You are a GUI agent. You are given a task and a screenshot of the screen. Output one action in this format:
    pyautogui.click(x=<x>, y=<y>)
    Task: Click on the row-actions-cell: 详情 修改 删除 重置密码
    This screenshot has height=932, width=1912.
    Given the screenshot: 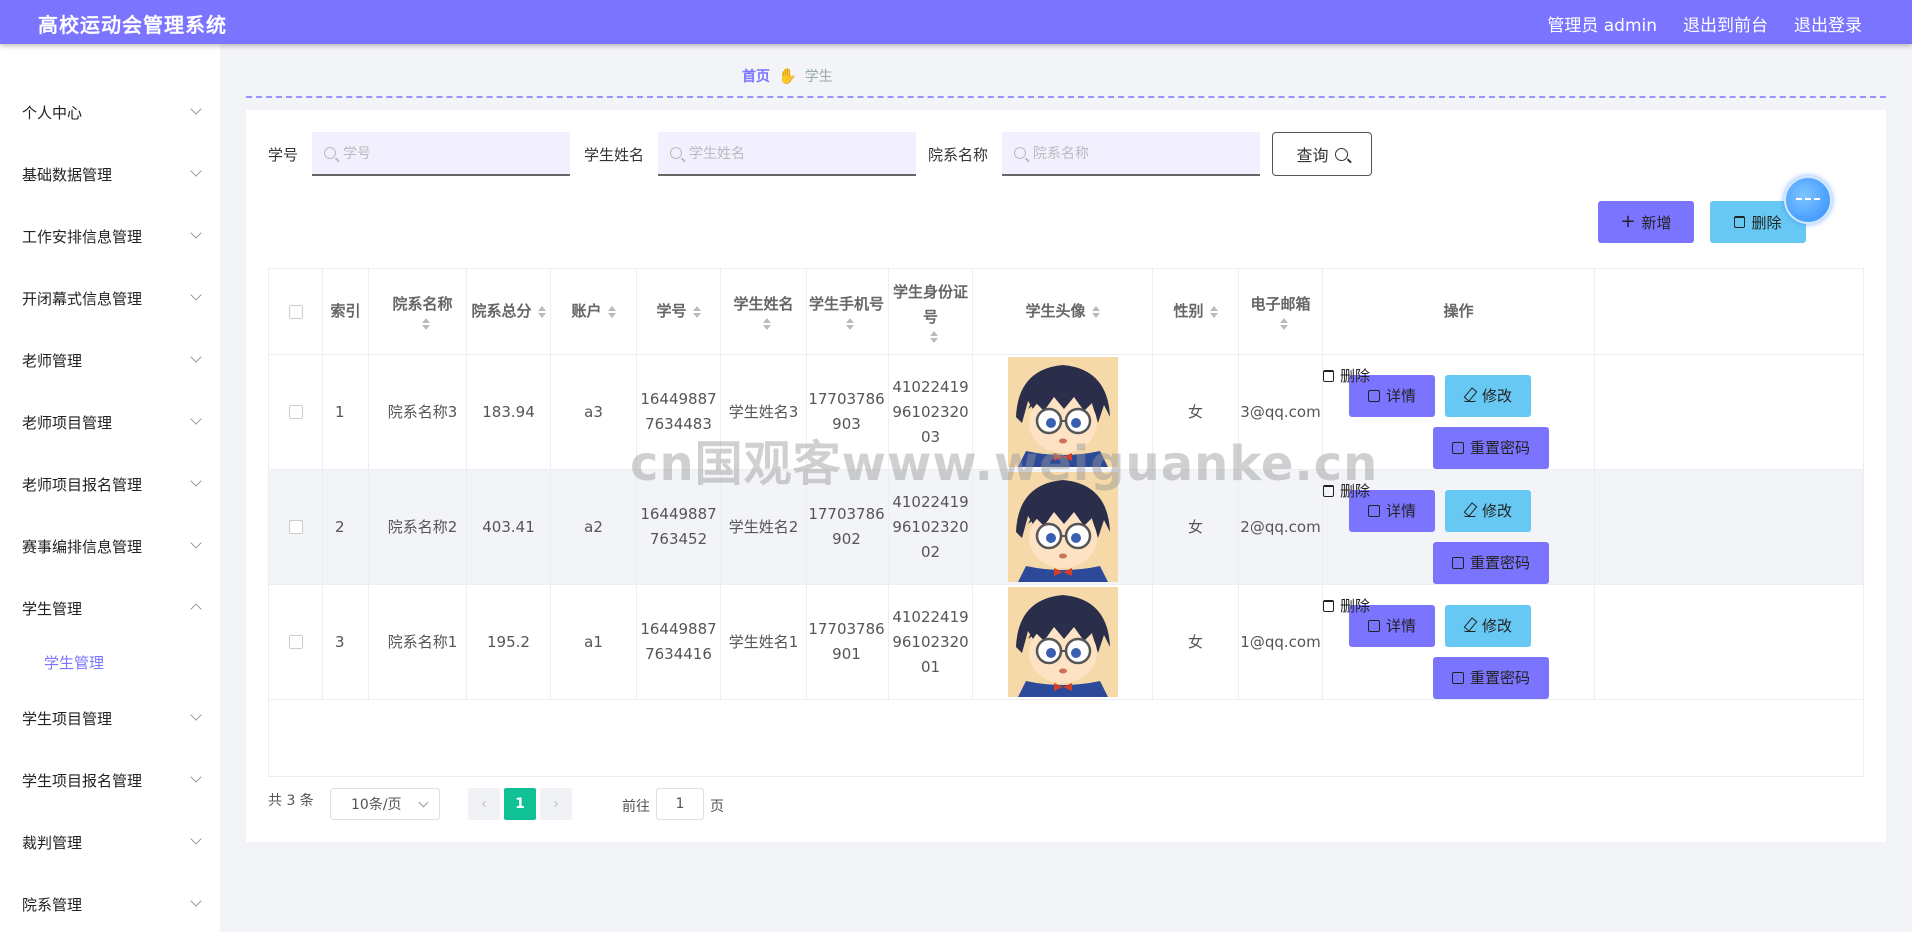 What is the action you would take?
    pyautogui.click(x=1459, y=642)
    